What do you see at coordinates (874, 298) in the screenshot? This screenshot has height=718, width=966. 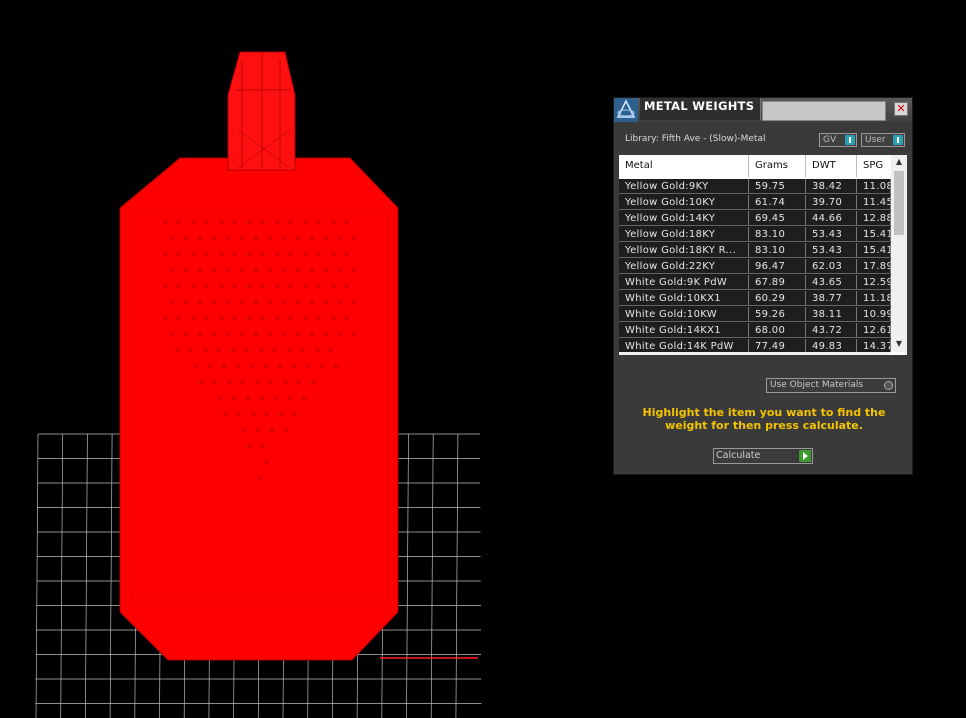 I see `table-cell: 11.18` at bounding box center [874, 298].